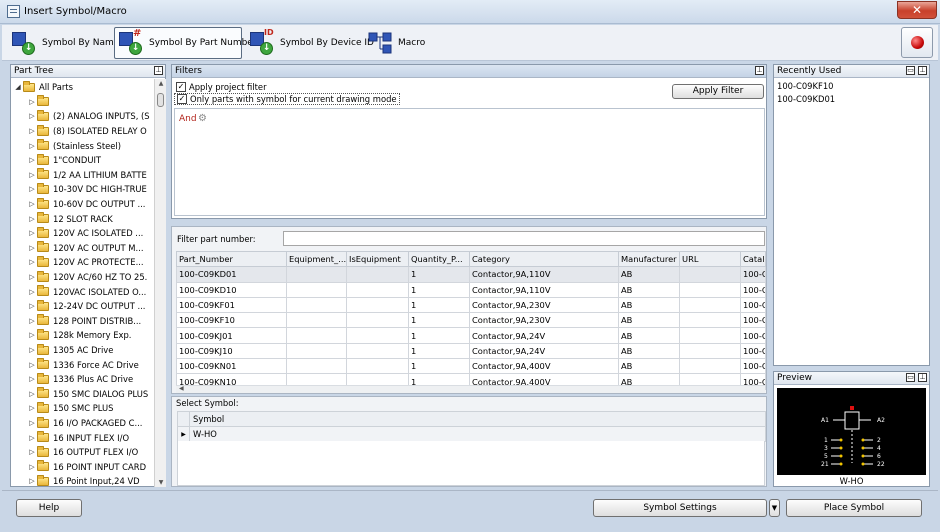 This screenshot has height=532, width=940. Describe the element at coordinates (87, 131) in the screenshot. I see `tree-item: ▷ (8) ISOLATED RELAY O` at that location.